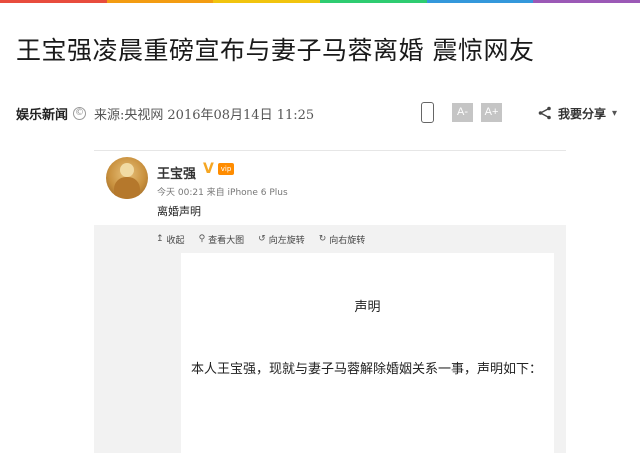 The height and width of the screenshot is (453, 640). Describe the element at coordinates (80, 113) in the screenshot. I see `copyright-icon: ©` at that location.